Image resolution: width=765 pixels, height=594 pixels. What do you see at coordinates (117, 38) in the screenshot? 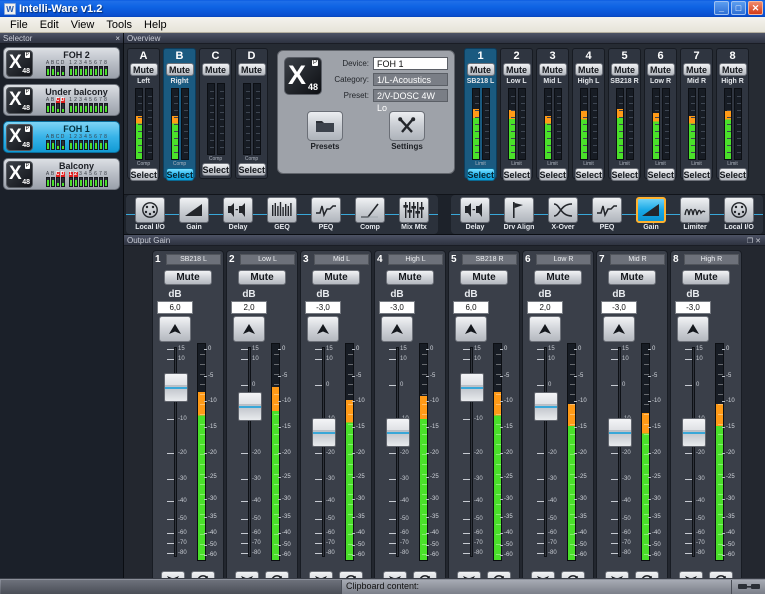
I see `selector-close-icon: ×` at bounding box center [117, 38].